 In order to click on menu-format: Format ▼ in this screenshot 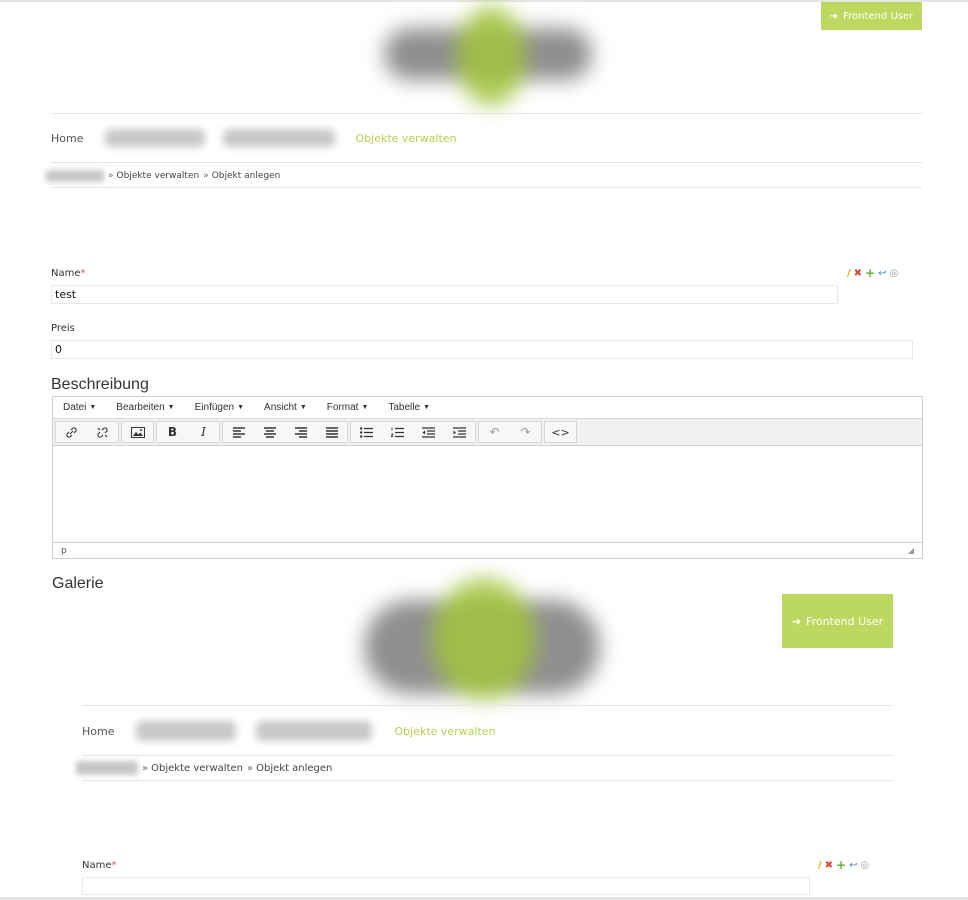, I will do `click(348, 407)`.